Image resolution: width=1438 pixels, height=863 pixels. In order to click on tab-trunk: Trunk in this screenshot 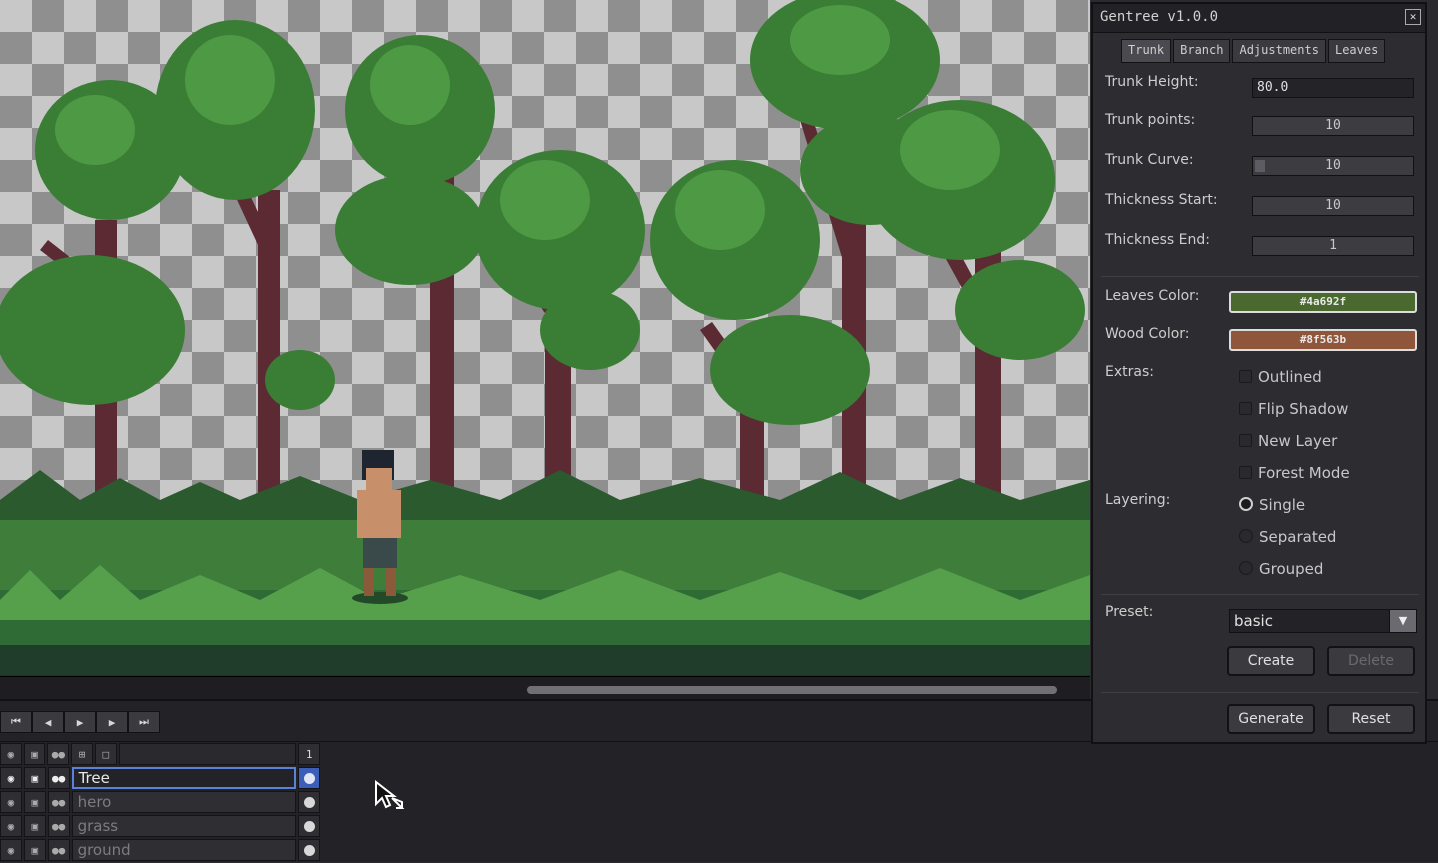, I will do `click(1146, 51)`.